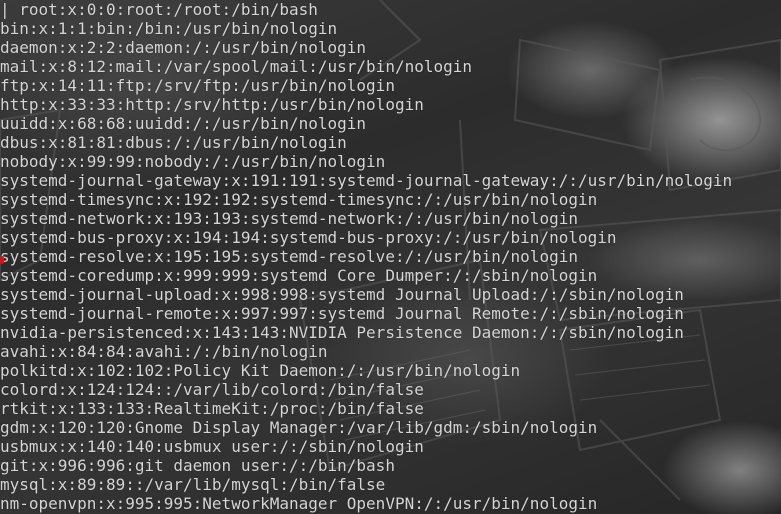 Image resolution: width=781 pixels, height=514 pixels. What do you see at coordinates (193, 484) in the screenshot?
I see `terminal-line: mysql:x:89:89::/var/lib/mysql:/bin/false` at bounding box center [193, 484].